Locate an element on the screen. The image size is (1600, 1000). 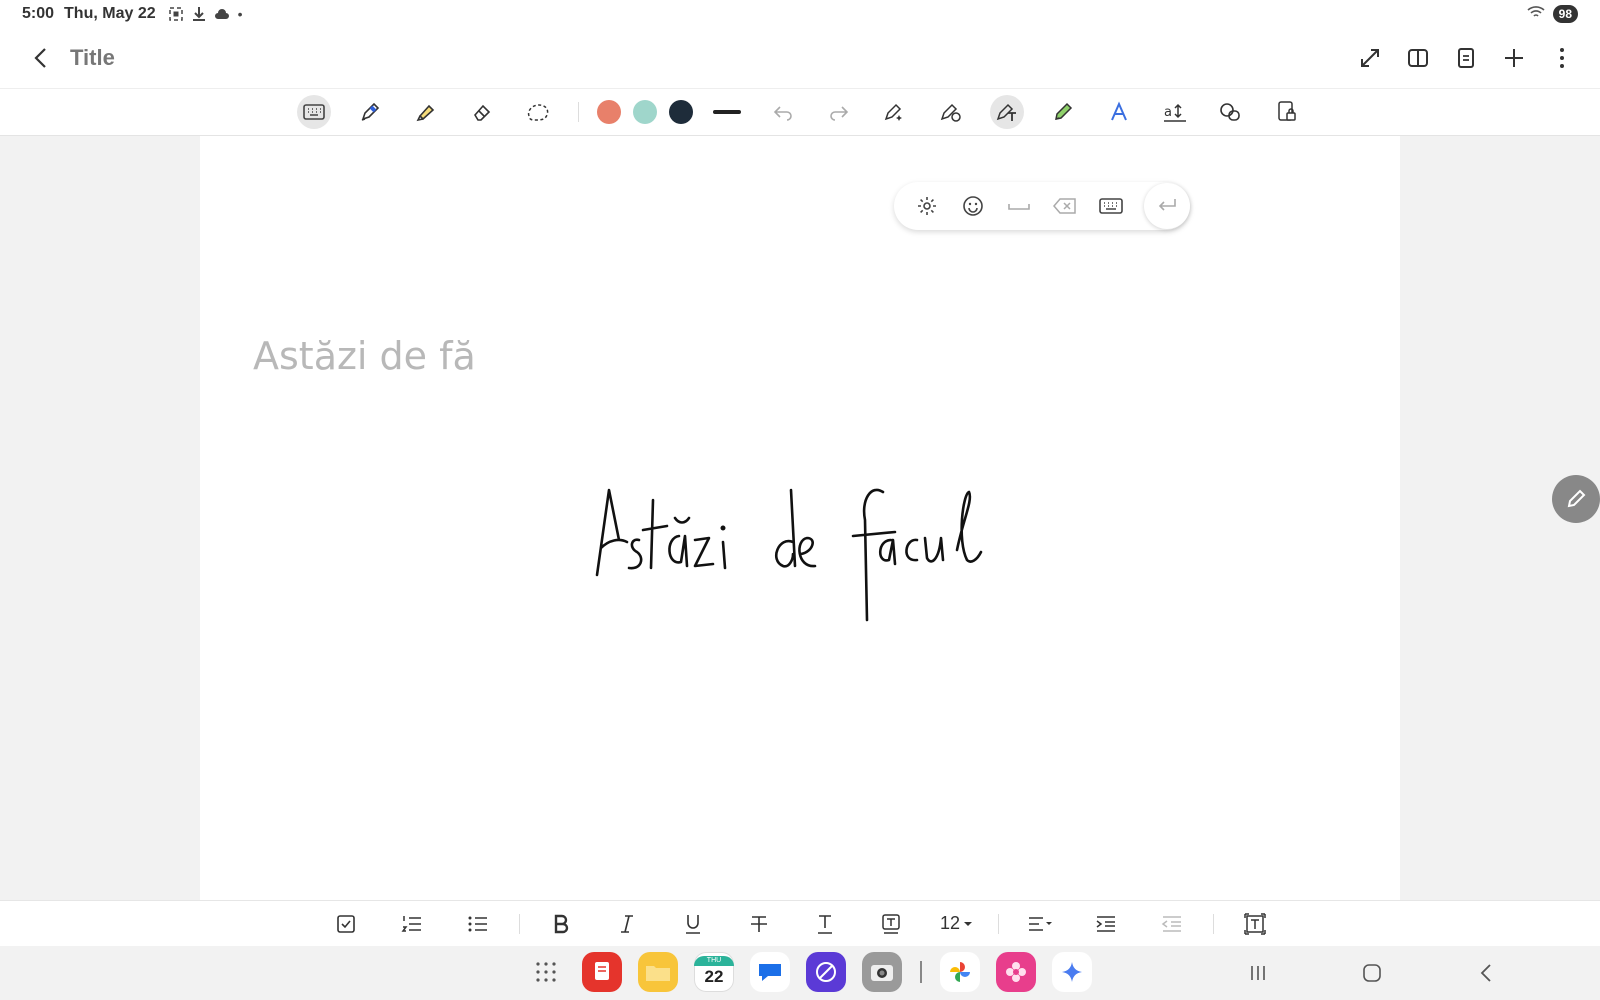
redo-icon is located at coordinates (838, 113).